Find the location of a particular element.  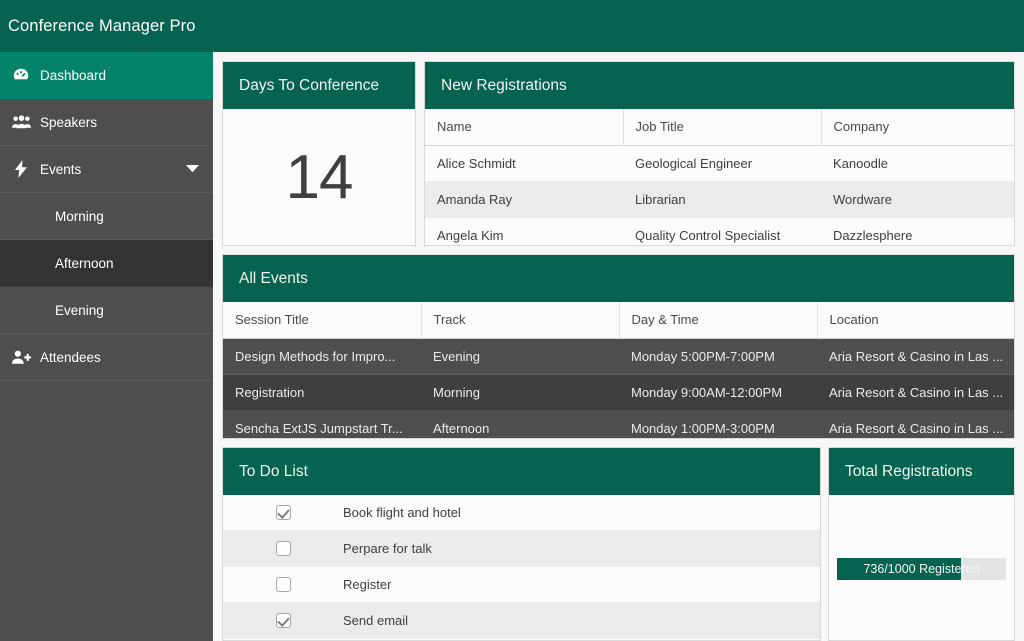

cell-track: Morning is located at coordinates (520, 392).